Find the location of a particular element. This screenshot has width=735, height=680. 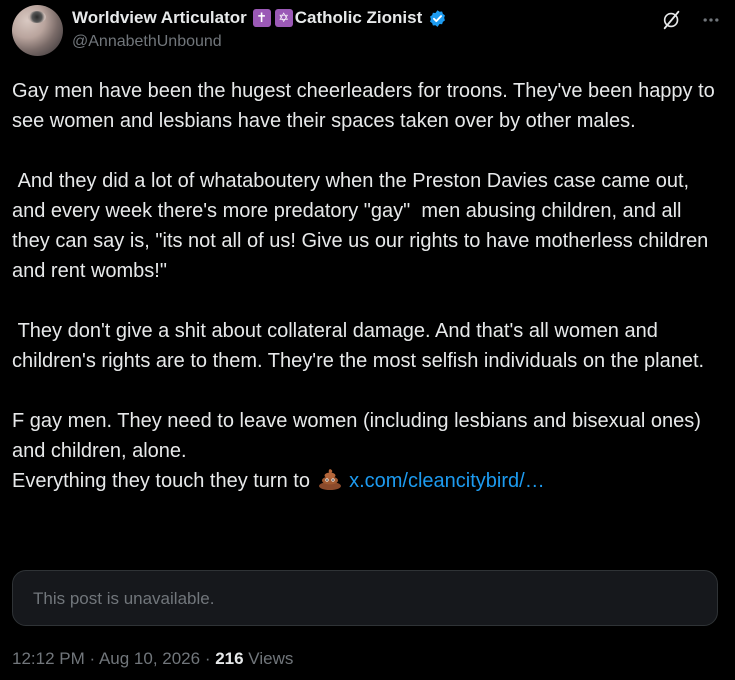

post-header-actions is located at coordinates (691, 20).